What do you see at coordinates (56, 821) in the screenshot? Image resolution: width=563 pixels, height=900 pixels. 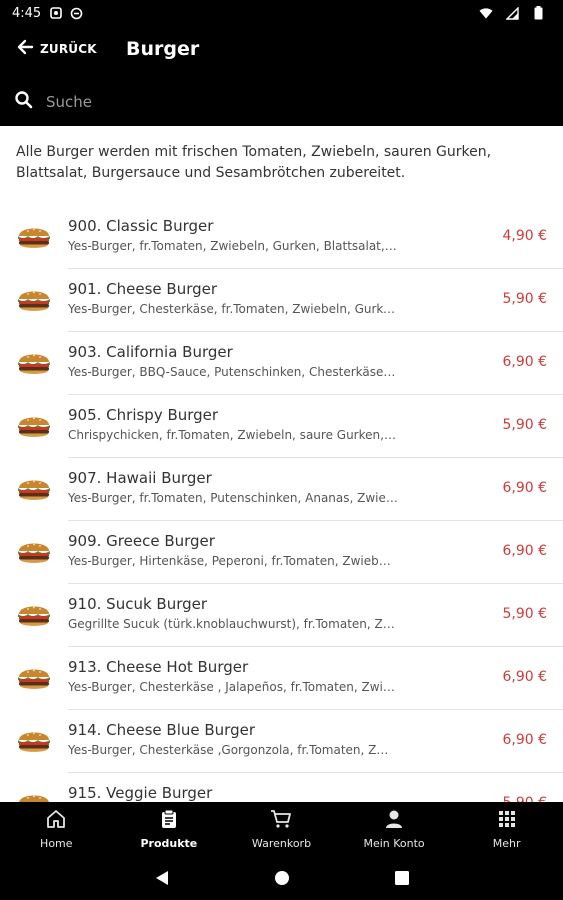 I see `home-icon` at bounding box center [56, 821].